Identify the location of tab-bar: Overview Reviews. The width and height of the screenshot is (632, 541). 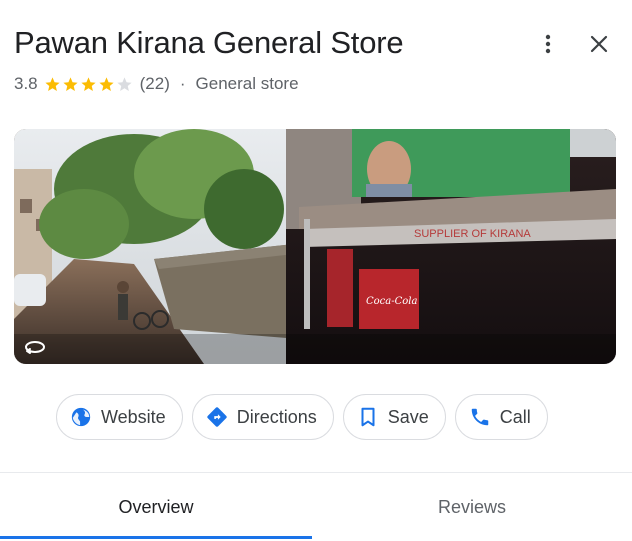
(316, 507).